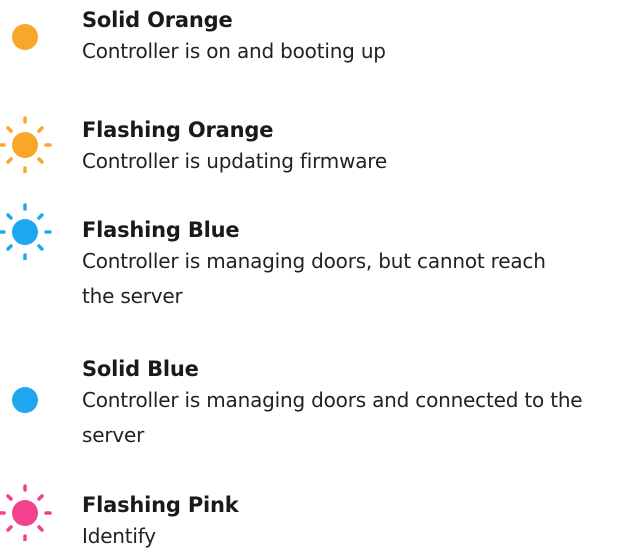  I want to click on flashing-pink-led-icon, so click(30, 511).